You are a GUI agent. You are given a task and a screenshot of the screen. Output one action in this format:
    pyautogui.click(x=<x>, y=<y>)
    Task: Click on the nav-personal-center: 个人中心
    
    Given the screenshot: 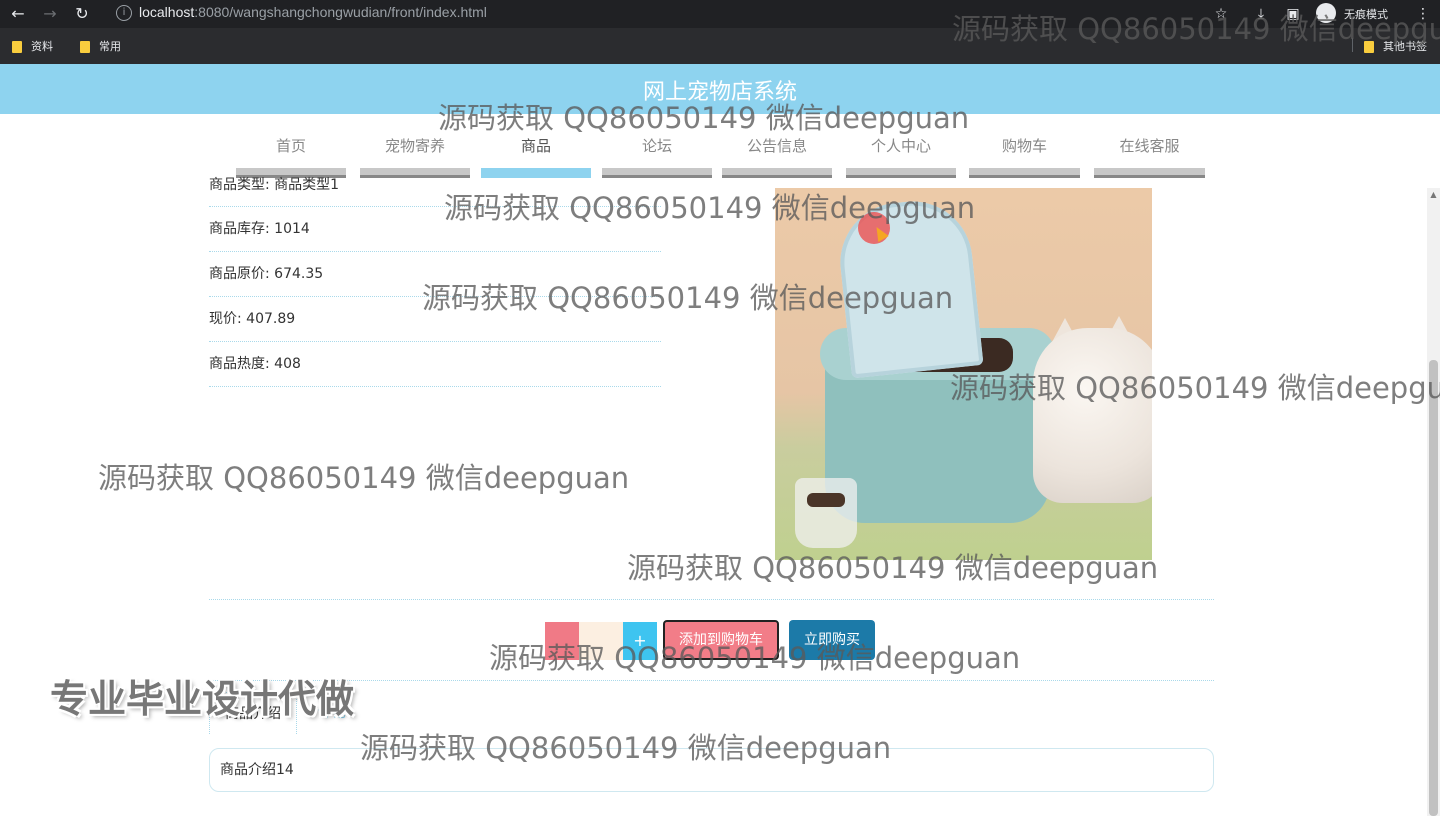 What is the action you would take?
    pyautogui.click(x=901, y=154)
    